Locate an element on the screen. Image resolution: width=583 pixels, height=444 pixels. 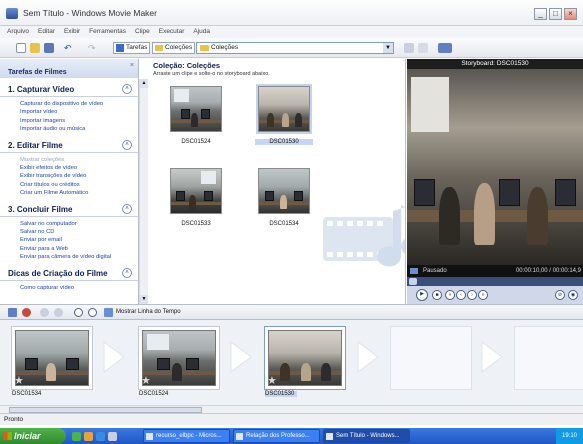
scroll-up-icon: ▲ is located at coordinates (144, 83).